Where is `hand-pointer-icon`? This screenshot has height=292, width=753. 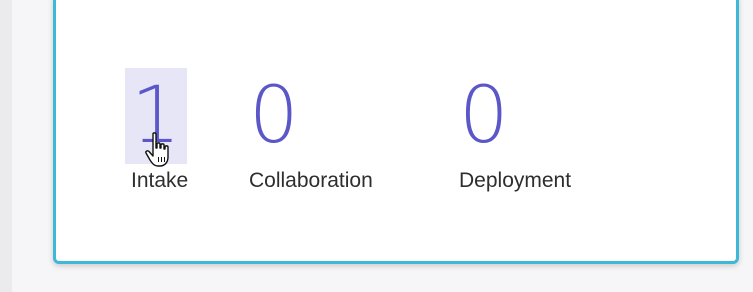
hand-pointer-icon is located at coordinates (157, 149).